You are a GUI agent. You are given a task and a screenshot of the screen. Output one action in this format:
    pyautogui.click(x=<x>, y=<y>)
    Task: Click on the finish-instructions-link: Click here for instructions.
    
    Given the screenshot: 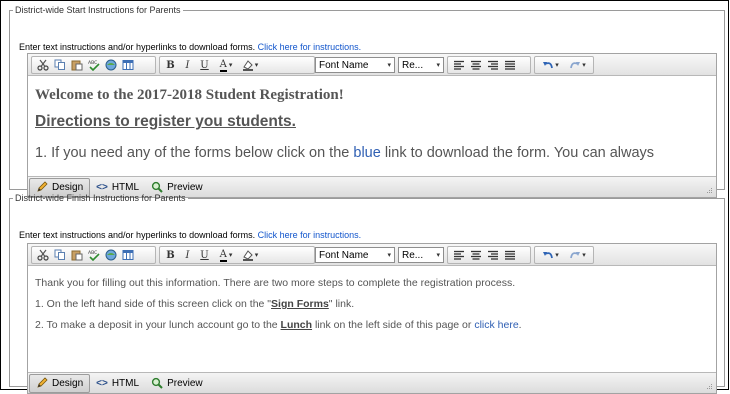 What is the action you would take?
    pyautogui.click(x=310, y=235)
    